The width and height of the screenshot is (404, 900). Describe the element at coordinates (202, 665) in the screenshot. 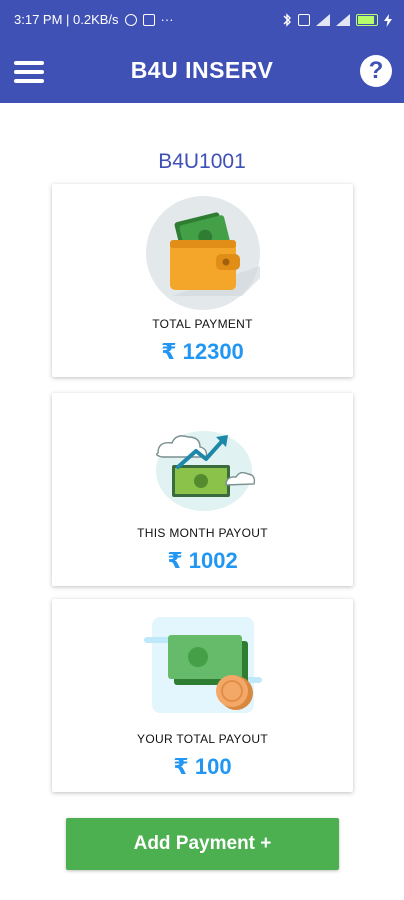

I see `cash-coins-icon` at that location.